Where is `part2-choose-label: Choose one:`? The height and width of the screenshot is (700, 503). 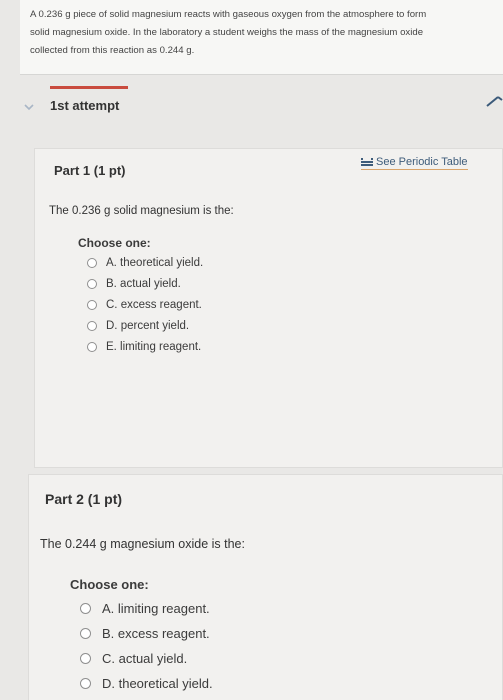
part2-choose-label: Choose one: is located at coordinates (109, 584).